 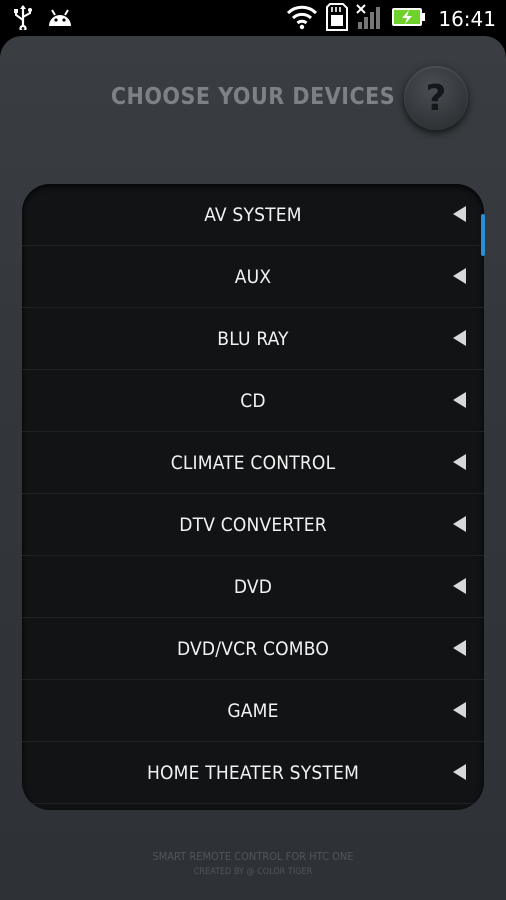 I want to click on list-item-label: AUX, so click(x=253, y=276).